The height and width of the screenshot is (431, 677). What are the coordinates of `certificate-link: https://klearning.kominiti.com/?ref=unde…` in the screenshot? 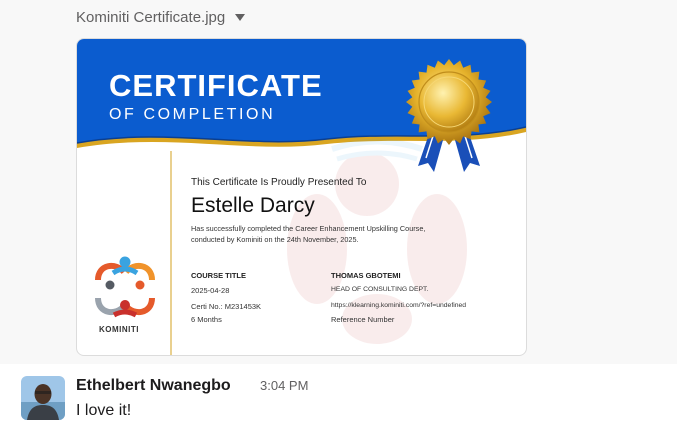 It's located at (399, 305).